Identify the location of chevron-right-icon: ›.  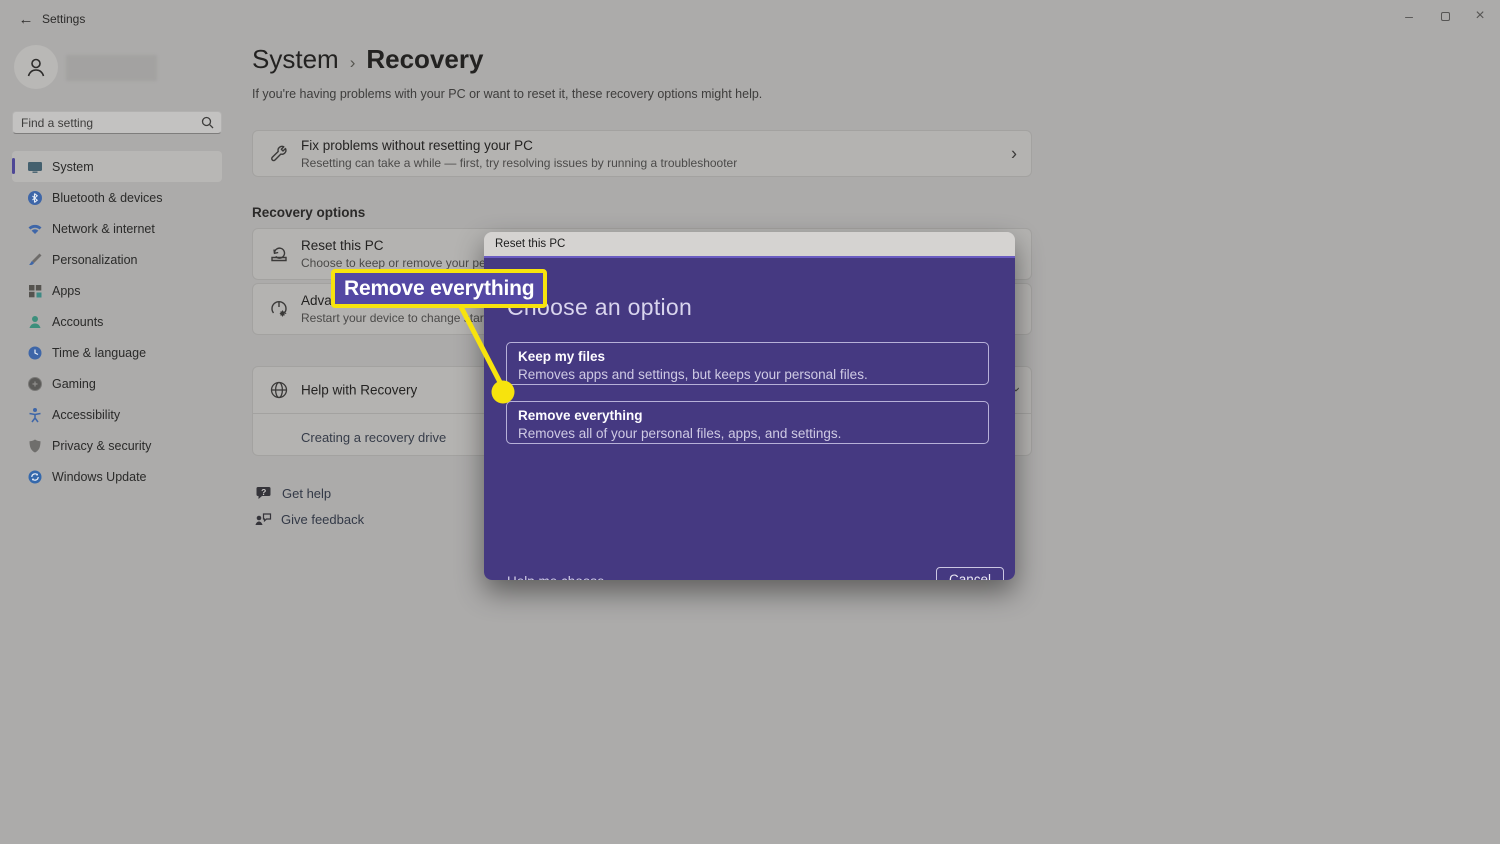
(1014, 153).